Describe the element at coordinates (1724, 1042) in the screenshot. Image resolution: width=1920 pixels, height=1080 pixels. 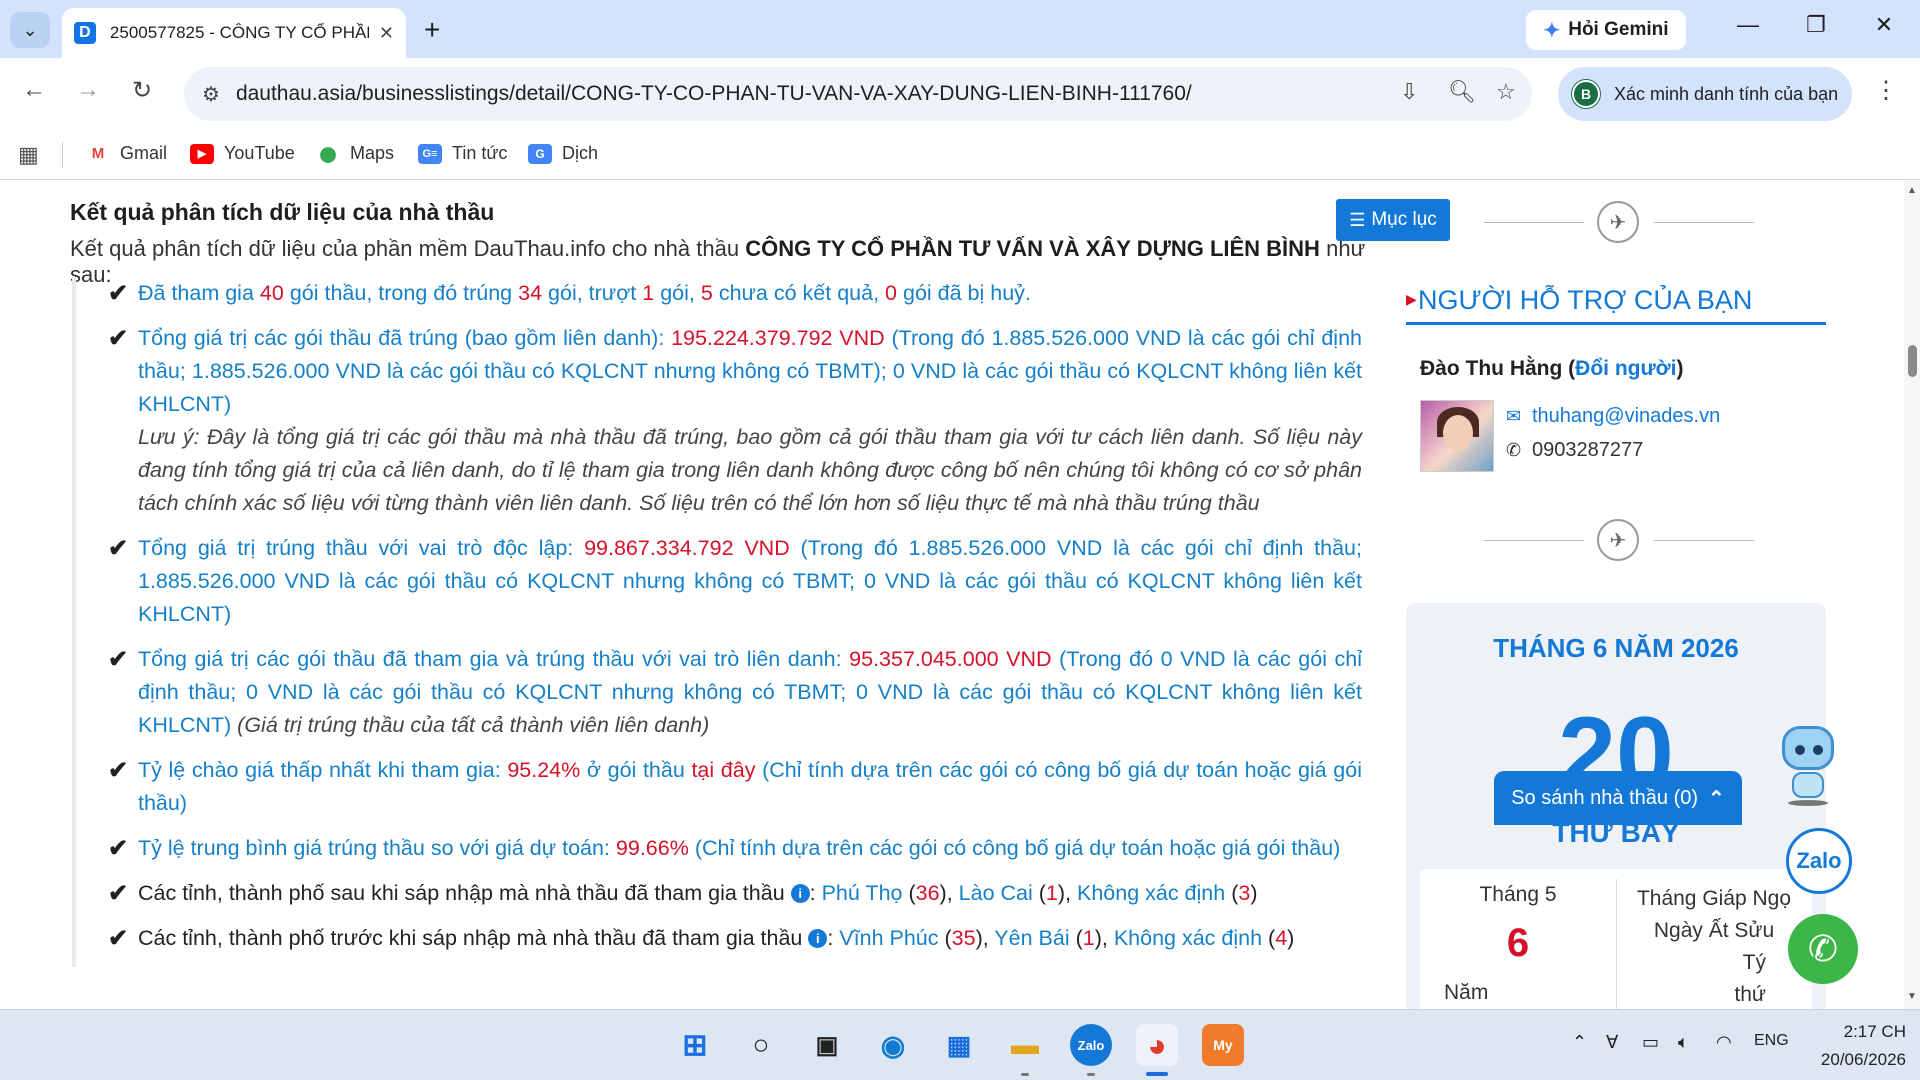
I see `wifi-icon: ◠` at that location.